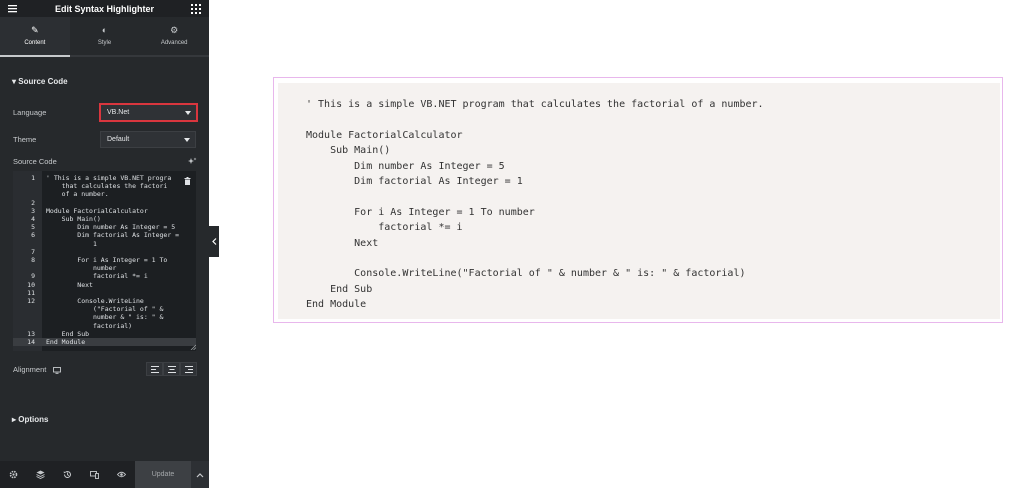 Image resolution: width=1024 pixels, height=488 pixels. I want to click on align-right-button, so click(188, 369).